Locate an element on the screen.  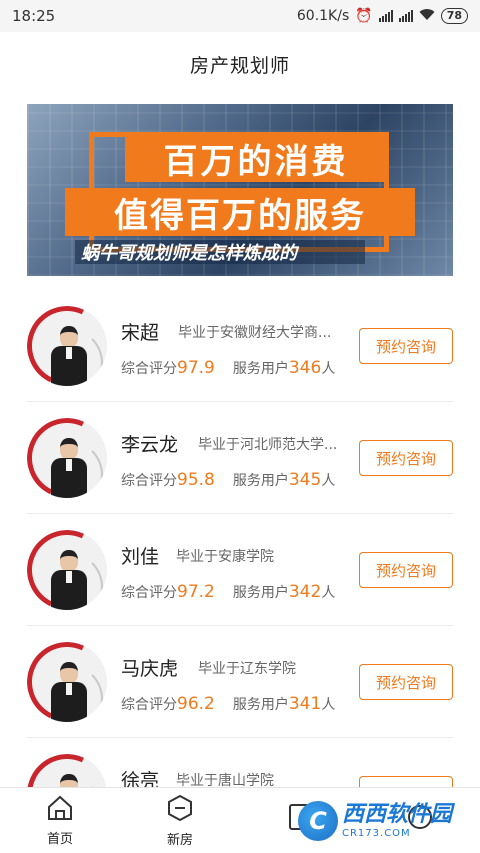
planner-stats: 综合评分 96.2 服务用户 341 人 is located at coordinates (228, 704).